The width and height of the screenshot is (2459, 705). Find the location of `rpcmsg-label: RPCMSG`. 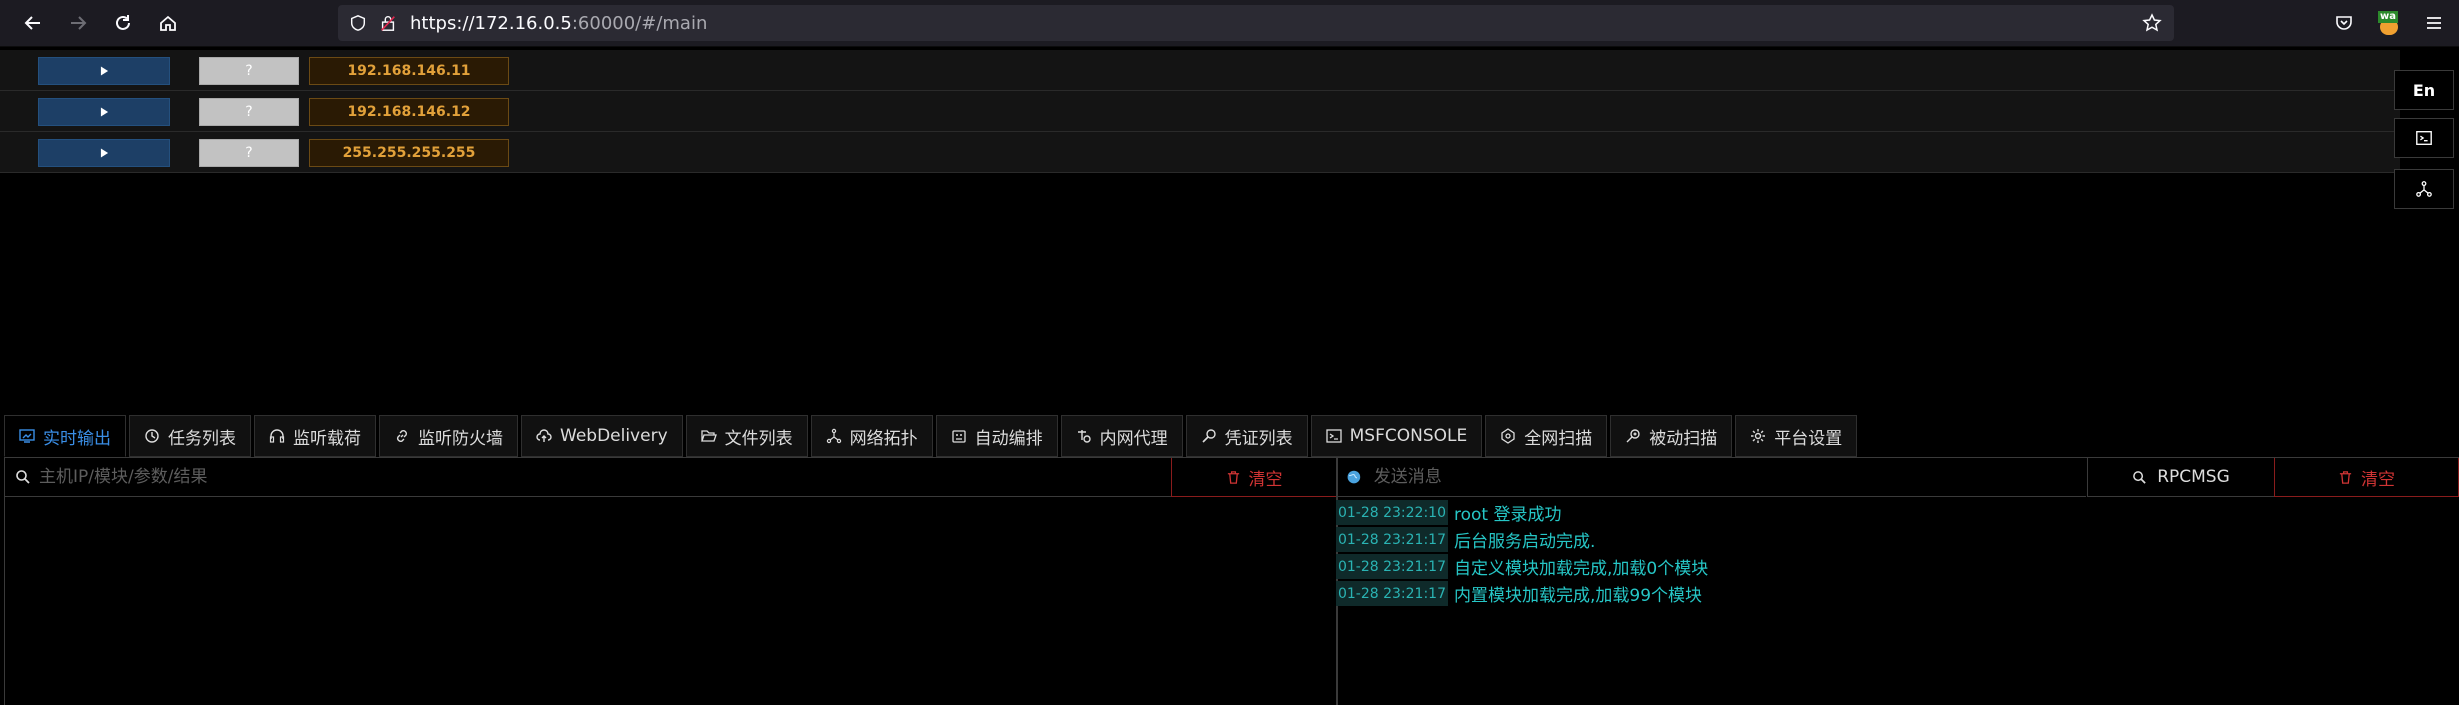

rpcmsg-label: RPCMSG is located at coordinates (2193, 477).